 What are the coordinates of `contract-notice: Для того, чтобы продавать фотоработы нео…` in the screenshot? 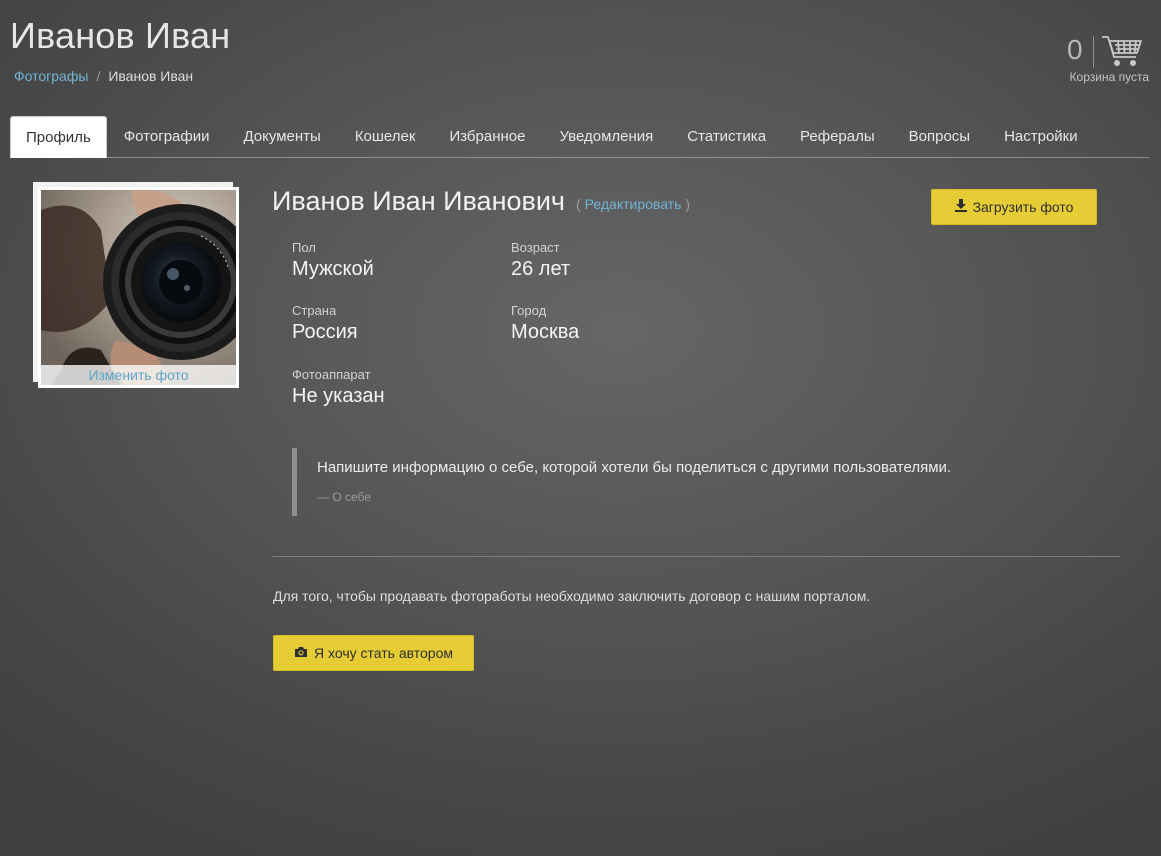 It's located at (572, 596).